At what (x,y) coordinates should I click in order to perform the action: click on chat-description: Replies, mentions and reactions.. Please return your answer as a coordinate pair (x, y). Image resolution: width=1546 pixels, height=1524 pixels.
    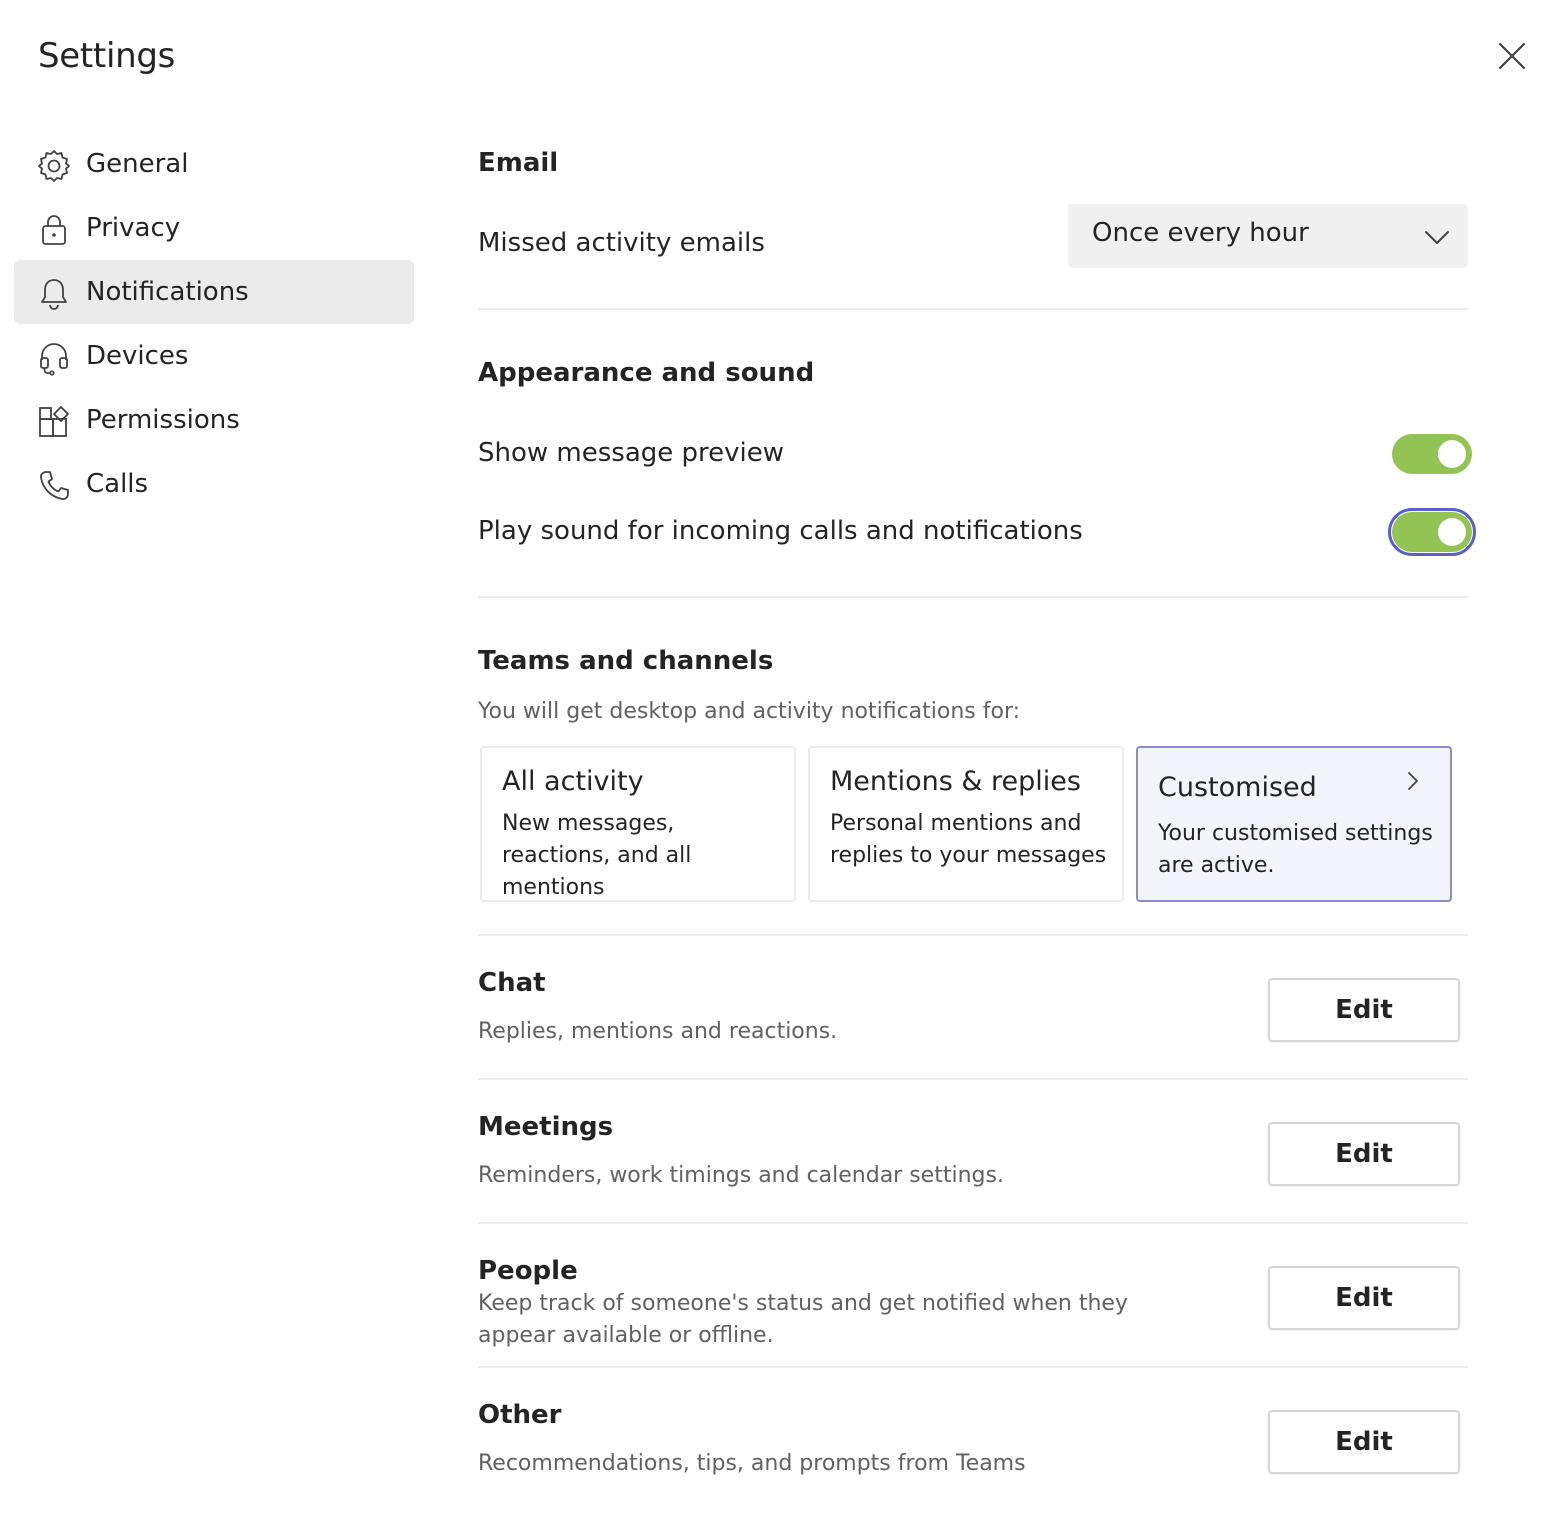
    Looking at the image, I should click on (658, 1031).